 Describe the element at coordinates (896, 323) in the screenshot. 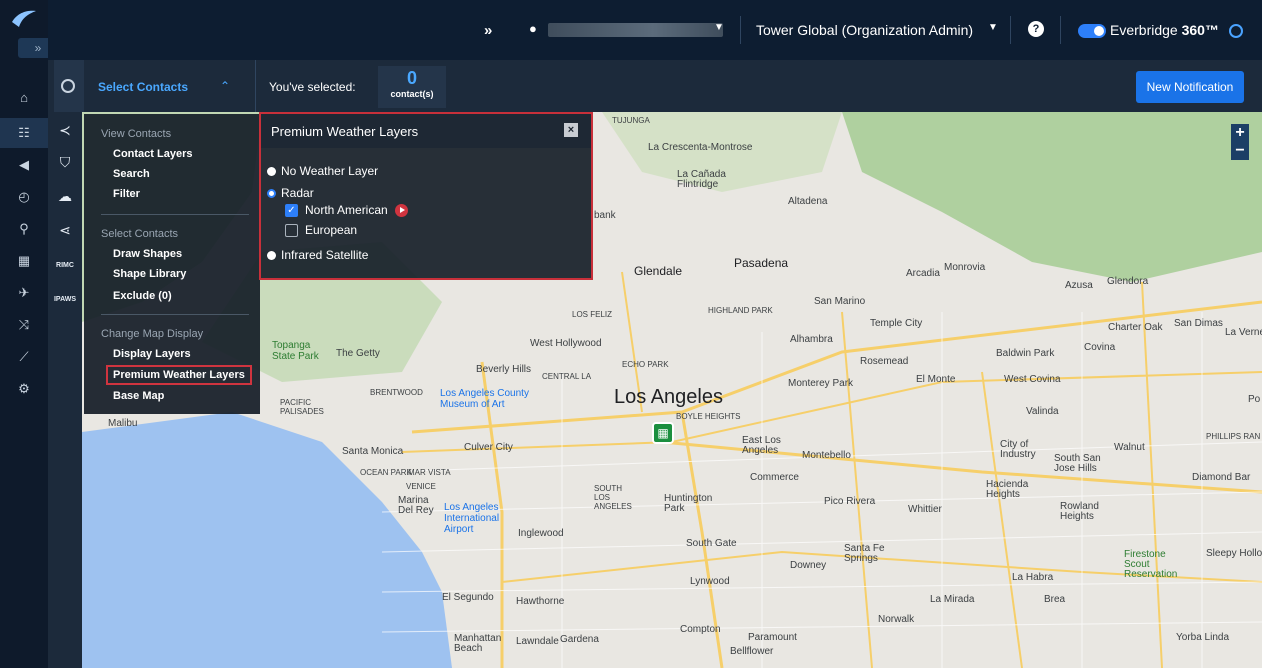

I see `map-label: Temple City` at that location.